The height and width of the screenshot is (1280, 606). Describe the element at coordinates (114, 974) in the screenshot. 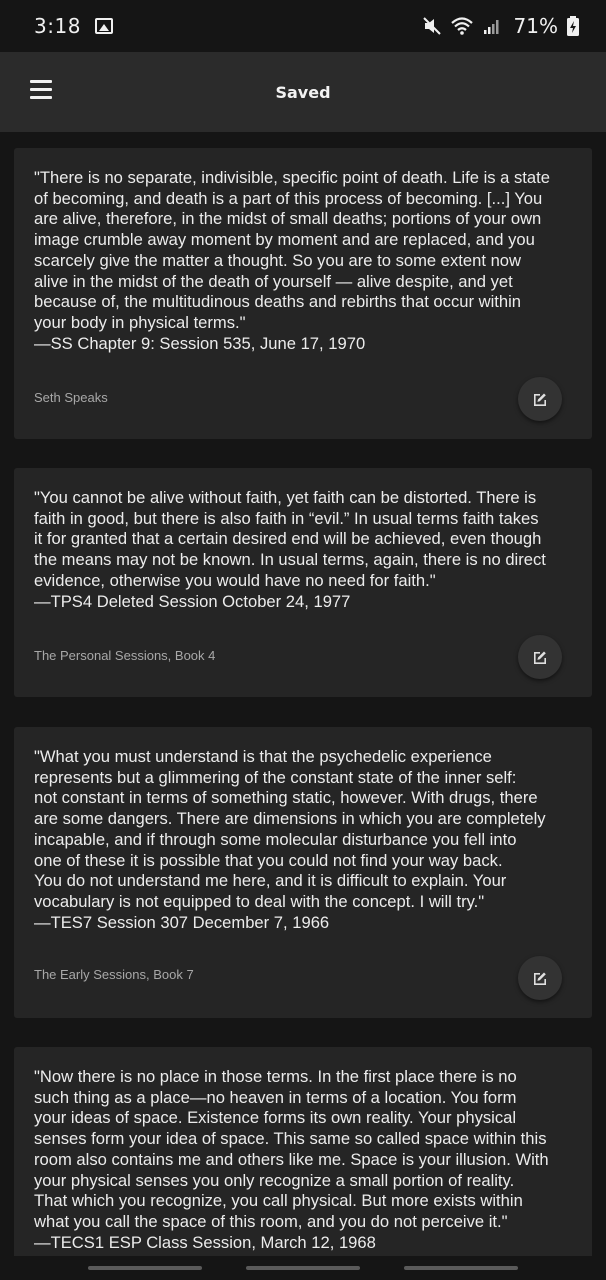

I see `quote-source: The Early Sessions, Book 7` at that location.